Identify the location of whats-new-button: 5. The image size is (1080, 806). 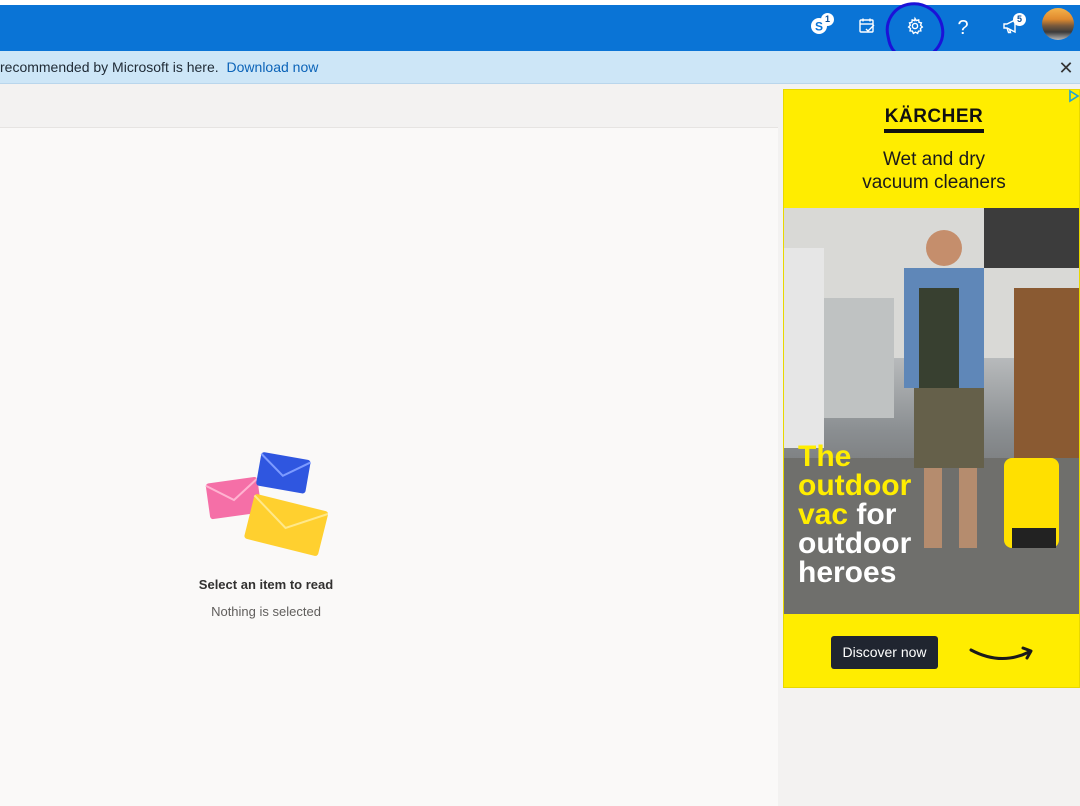
(1011, 28).